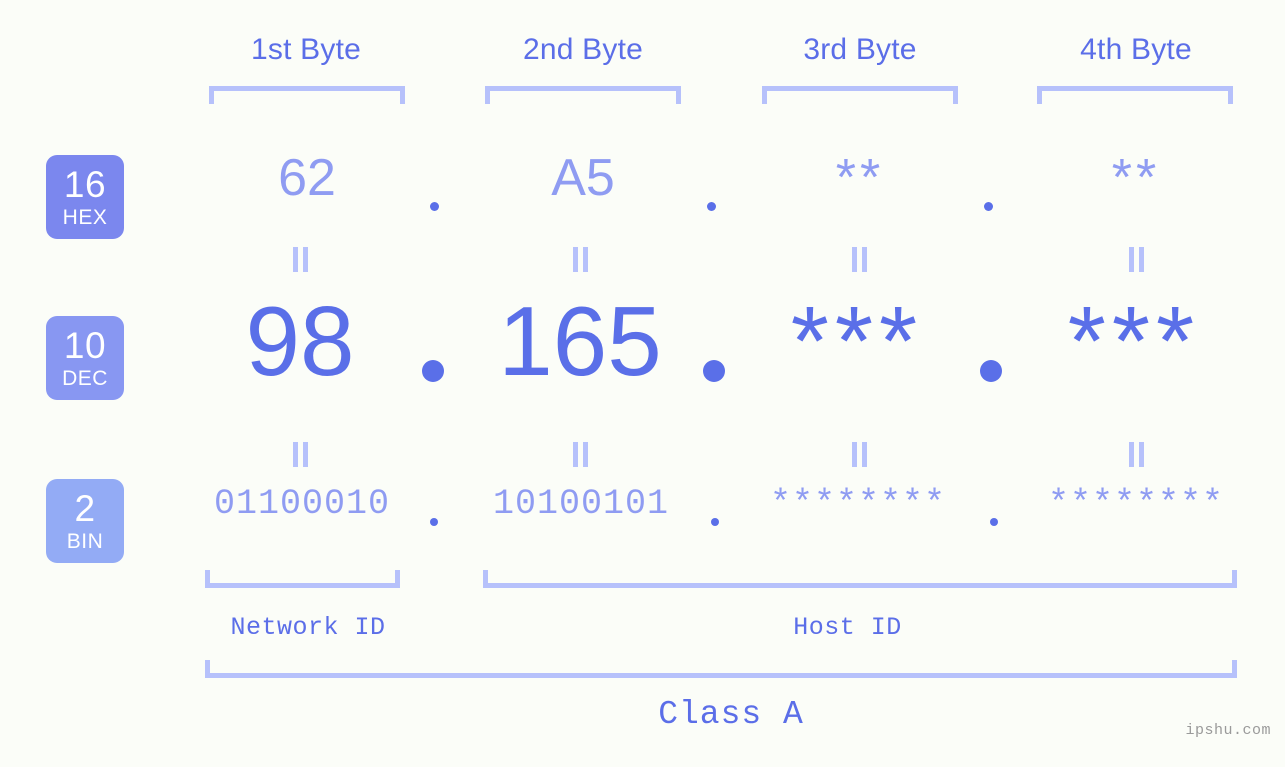 This screenshot has width=1285, height=767. Describe the element at coordinates (300, 341) in the screenshot. I see `dec-byte-1: 98` at that location.